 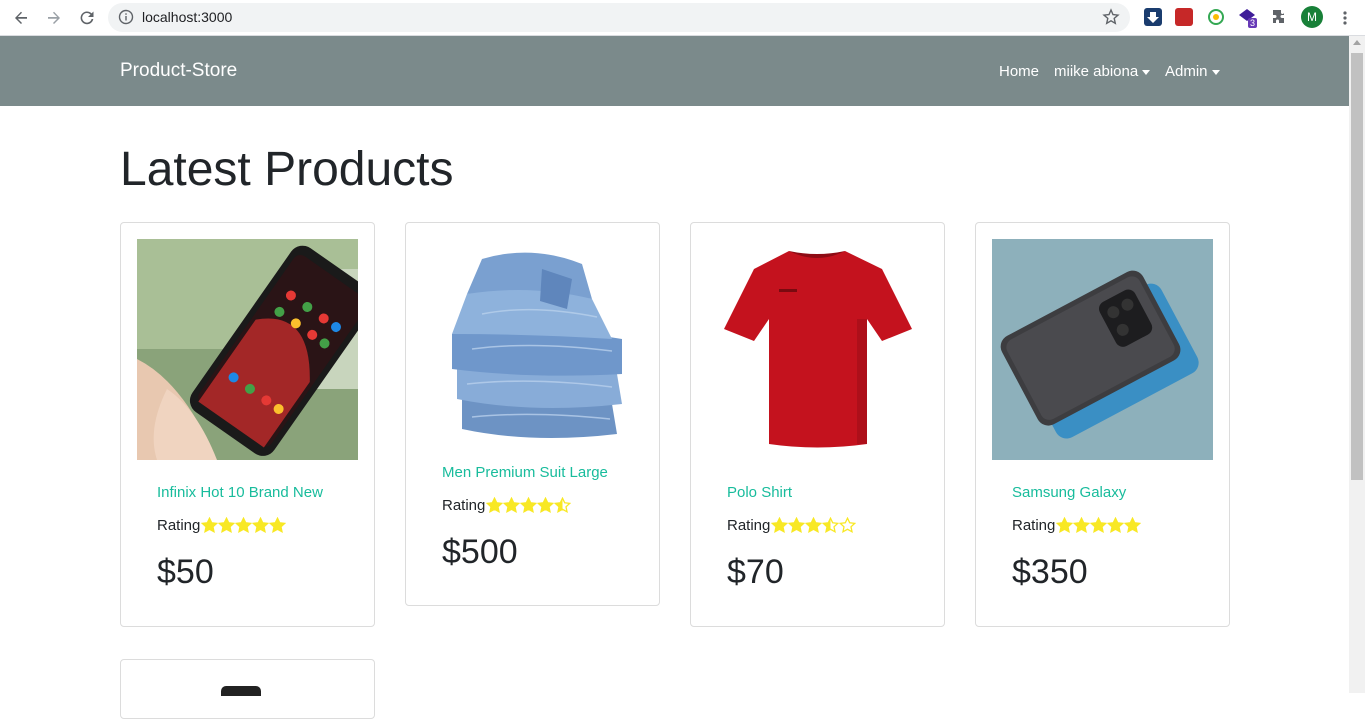 I want to click on product-card: Polo Shirt Rating $70, so click(x=817, y=424).